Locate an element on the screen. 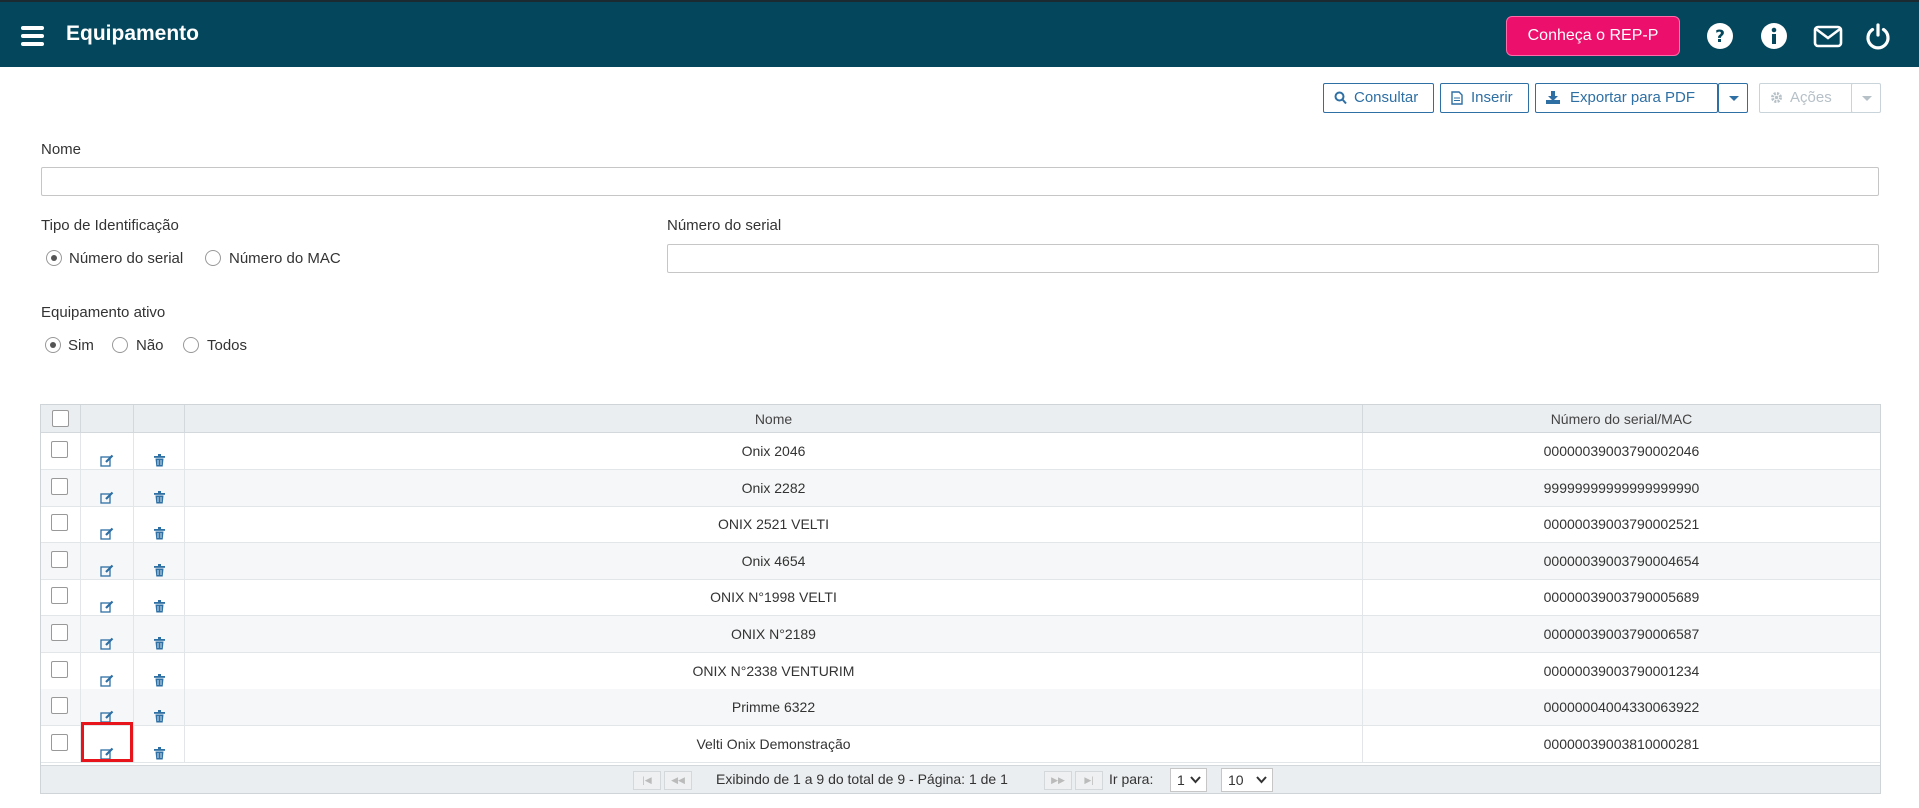 Image resolution: width=1919 pixels, height=808 pixels. table-row: ONIX N°2338 VENTURIM 00000039003790001234 is located at coordinates (960, 671).